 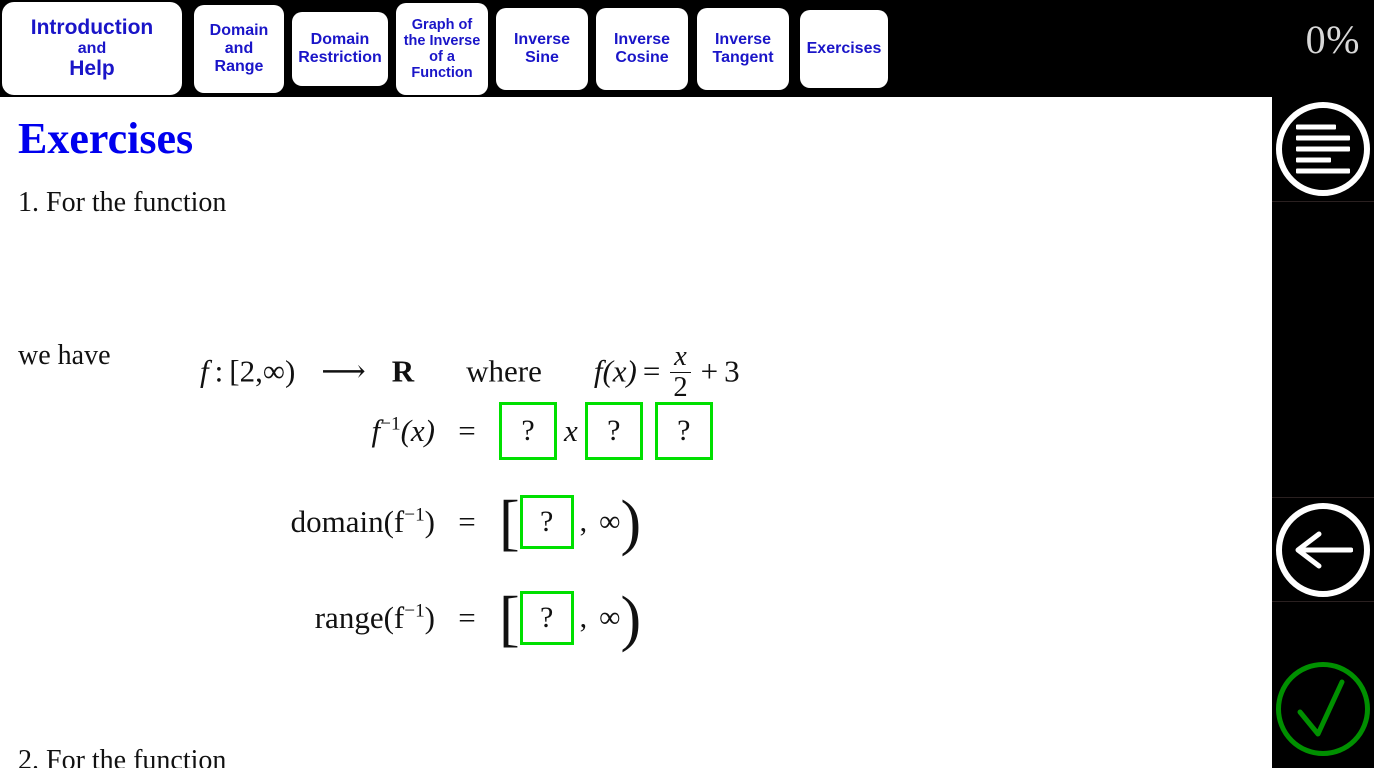 I want to click on tab-label-line: Function, so click(x=442, y=73).